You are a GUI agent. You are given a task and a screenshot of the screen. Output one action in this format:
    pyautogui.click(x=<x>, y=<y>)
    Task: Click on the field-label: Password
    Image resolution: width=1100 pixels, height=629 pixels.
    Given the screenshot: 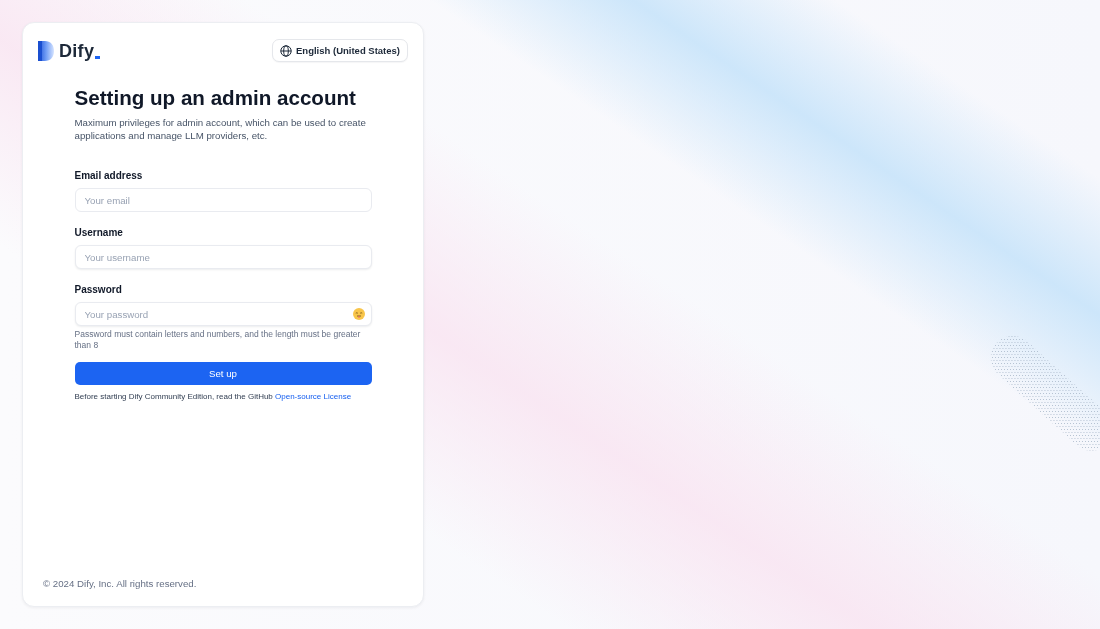 What is the action you would take?
    pyautogui.click(x=98, y=289)
    